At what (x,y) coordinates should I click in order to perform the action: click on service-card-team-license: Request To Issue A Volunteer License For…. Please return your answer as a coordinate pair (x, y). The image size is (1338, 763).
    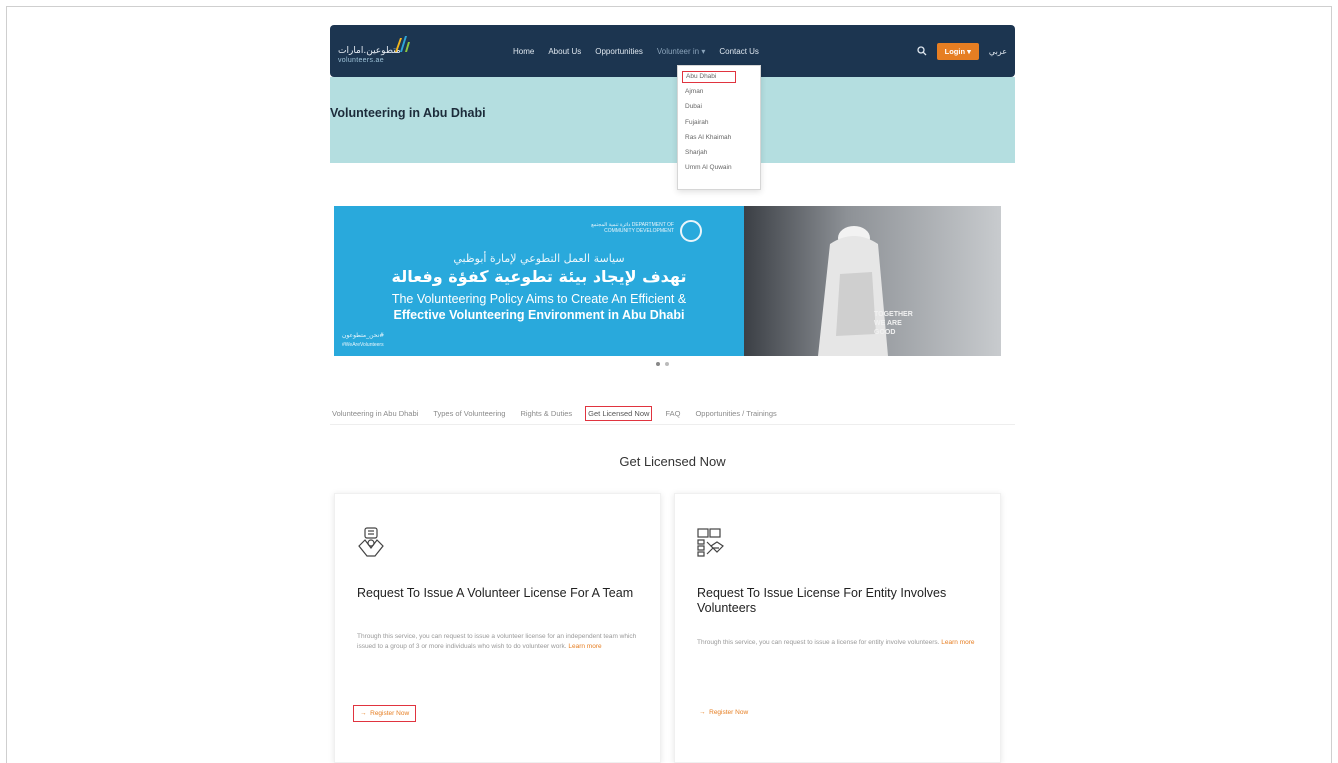
    Looking at the image, I should click on (497, 628).